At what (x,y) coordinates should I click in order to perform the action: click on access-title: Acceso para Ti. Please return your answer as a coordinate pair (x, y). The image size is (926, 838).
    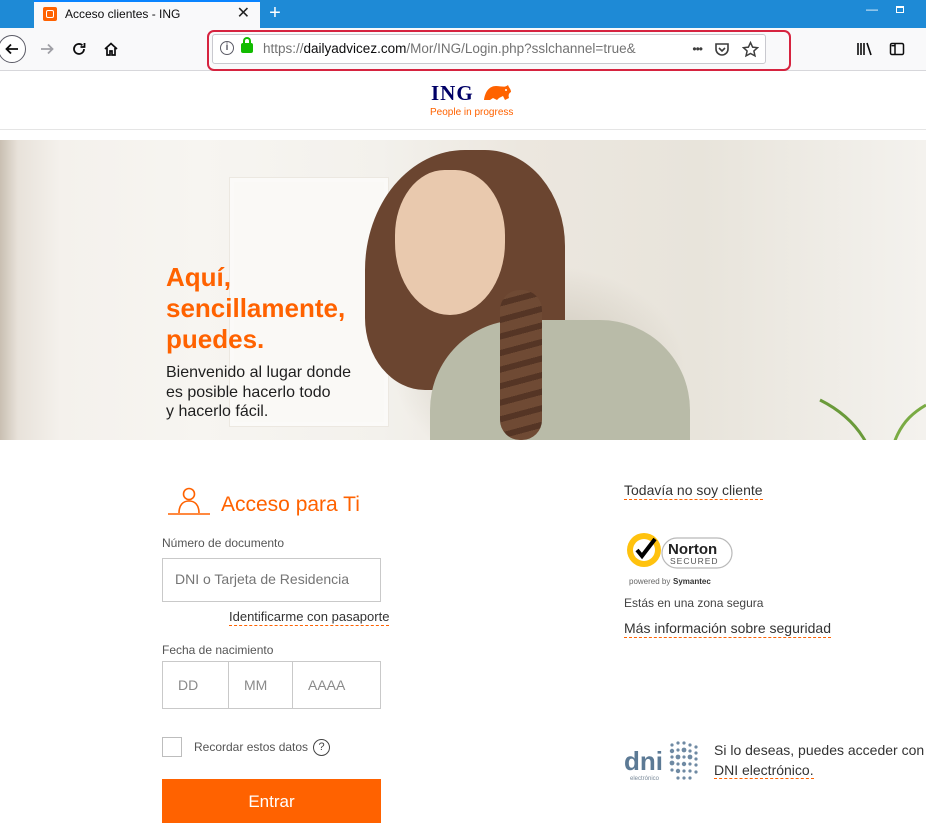
    Looking at the image, I should click on (290, 504).